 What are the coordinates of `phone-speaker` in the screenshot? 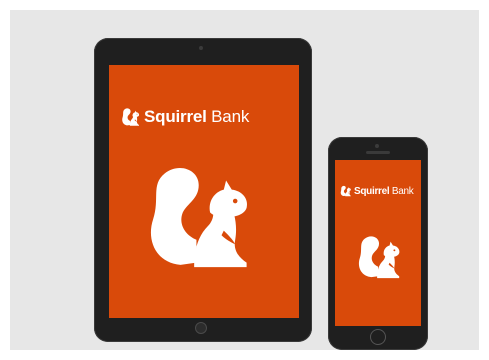 It's located at (378, 152).